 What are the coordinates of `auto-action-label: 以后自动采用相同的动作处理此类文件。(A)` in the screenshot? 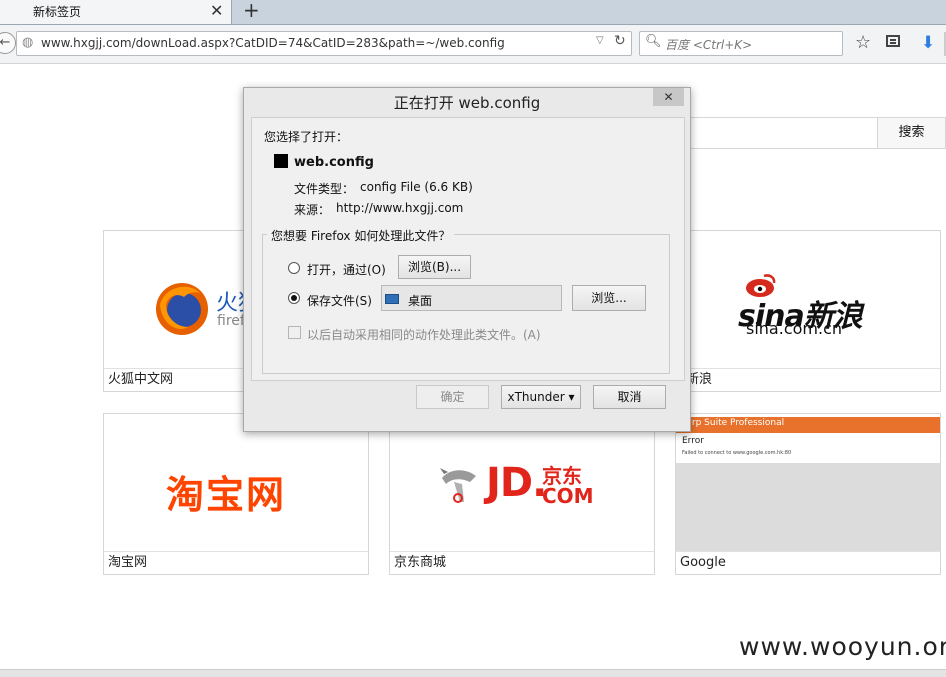 It's located at (424, 335).